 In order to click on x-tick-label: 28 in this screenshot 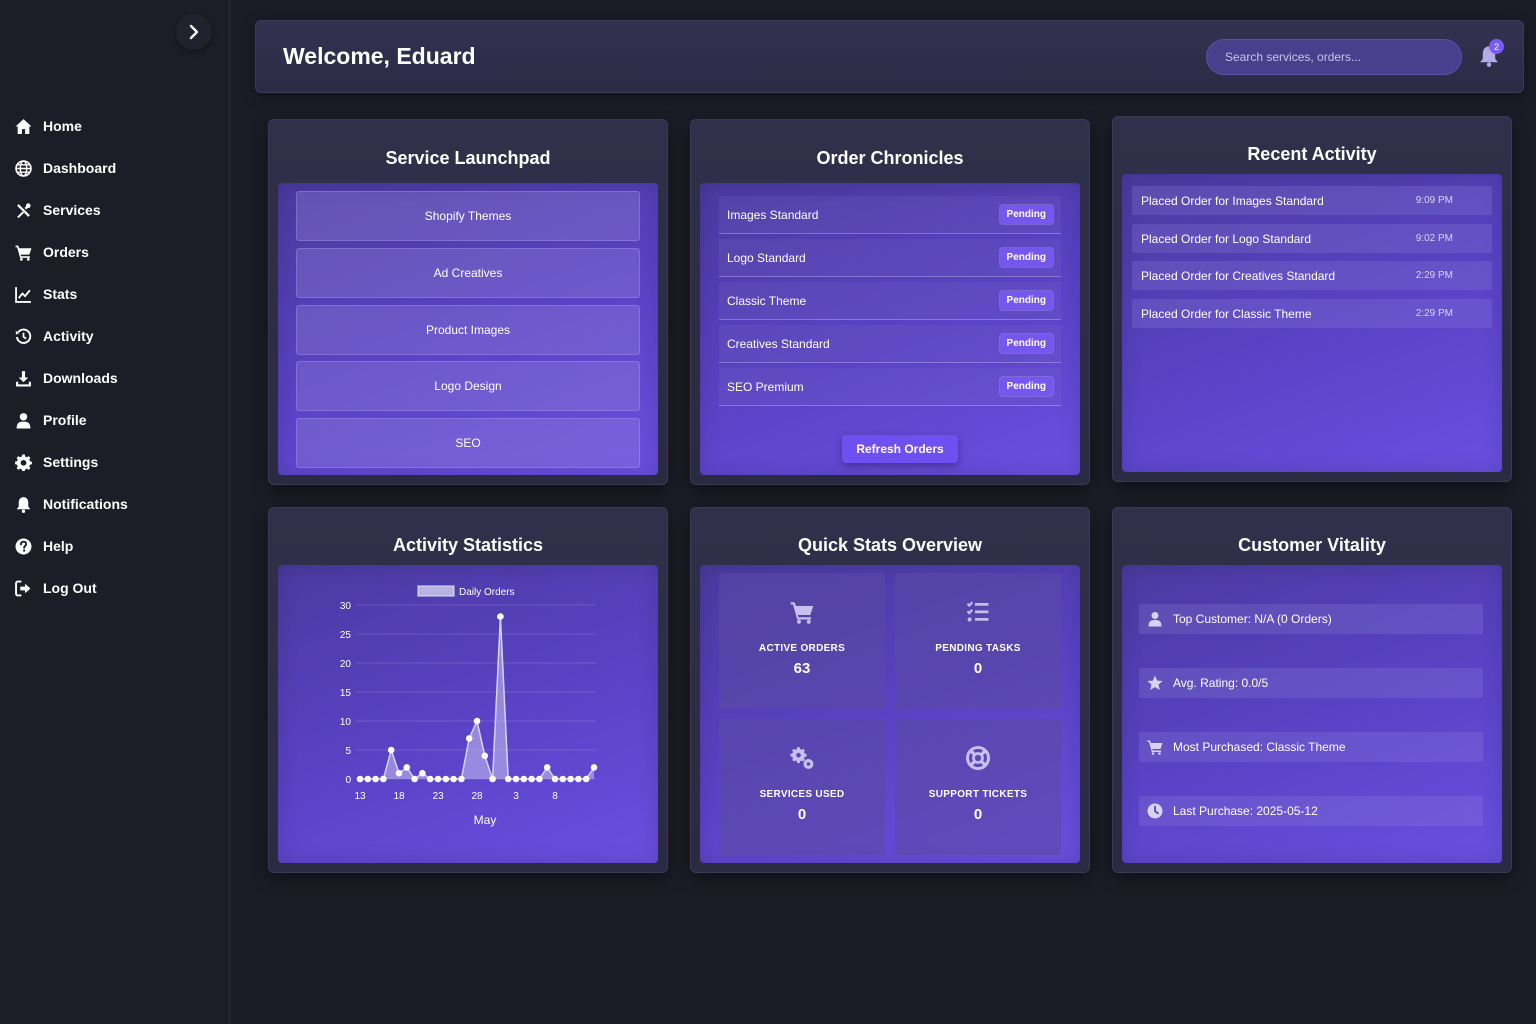, I will do `click(477, 796)`.